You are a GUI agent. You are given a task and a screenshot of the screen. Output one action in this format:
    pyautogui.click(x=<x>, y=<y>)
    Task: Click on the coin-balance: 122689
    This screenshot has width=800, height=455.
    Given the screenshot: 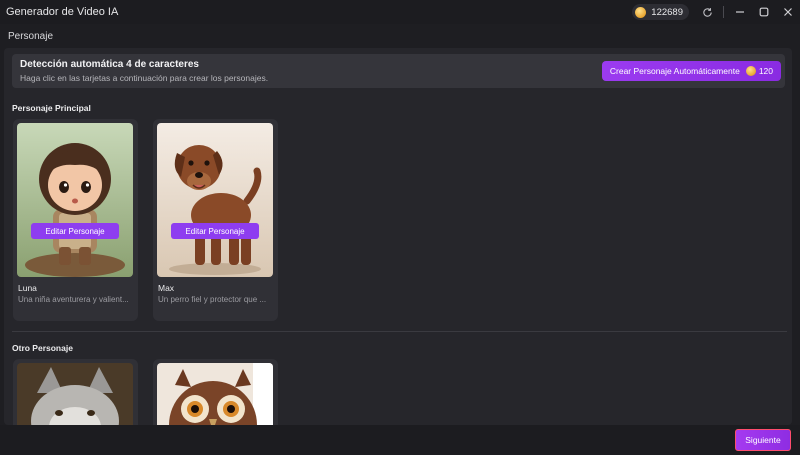 What is the action you would take?
    pyautogui.click(x=660, y=12)
    